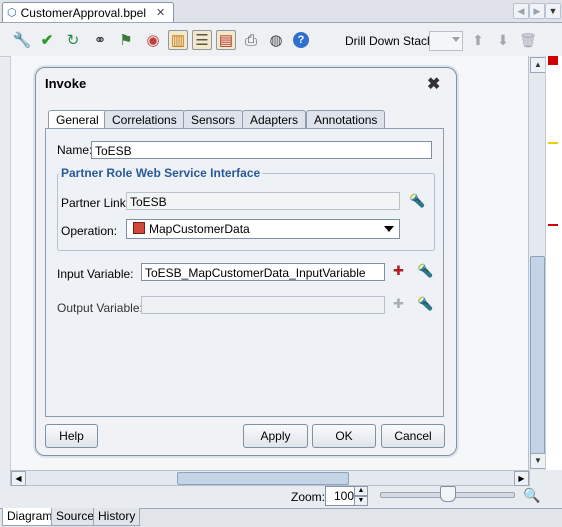  What do you see at coordinates (144, 119) in the screenshot?
I see `tab-correlations: Correlations` at bounding box center [144, 119].